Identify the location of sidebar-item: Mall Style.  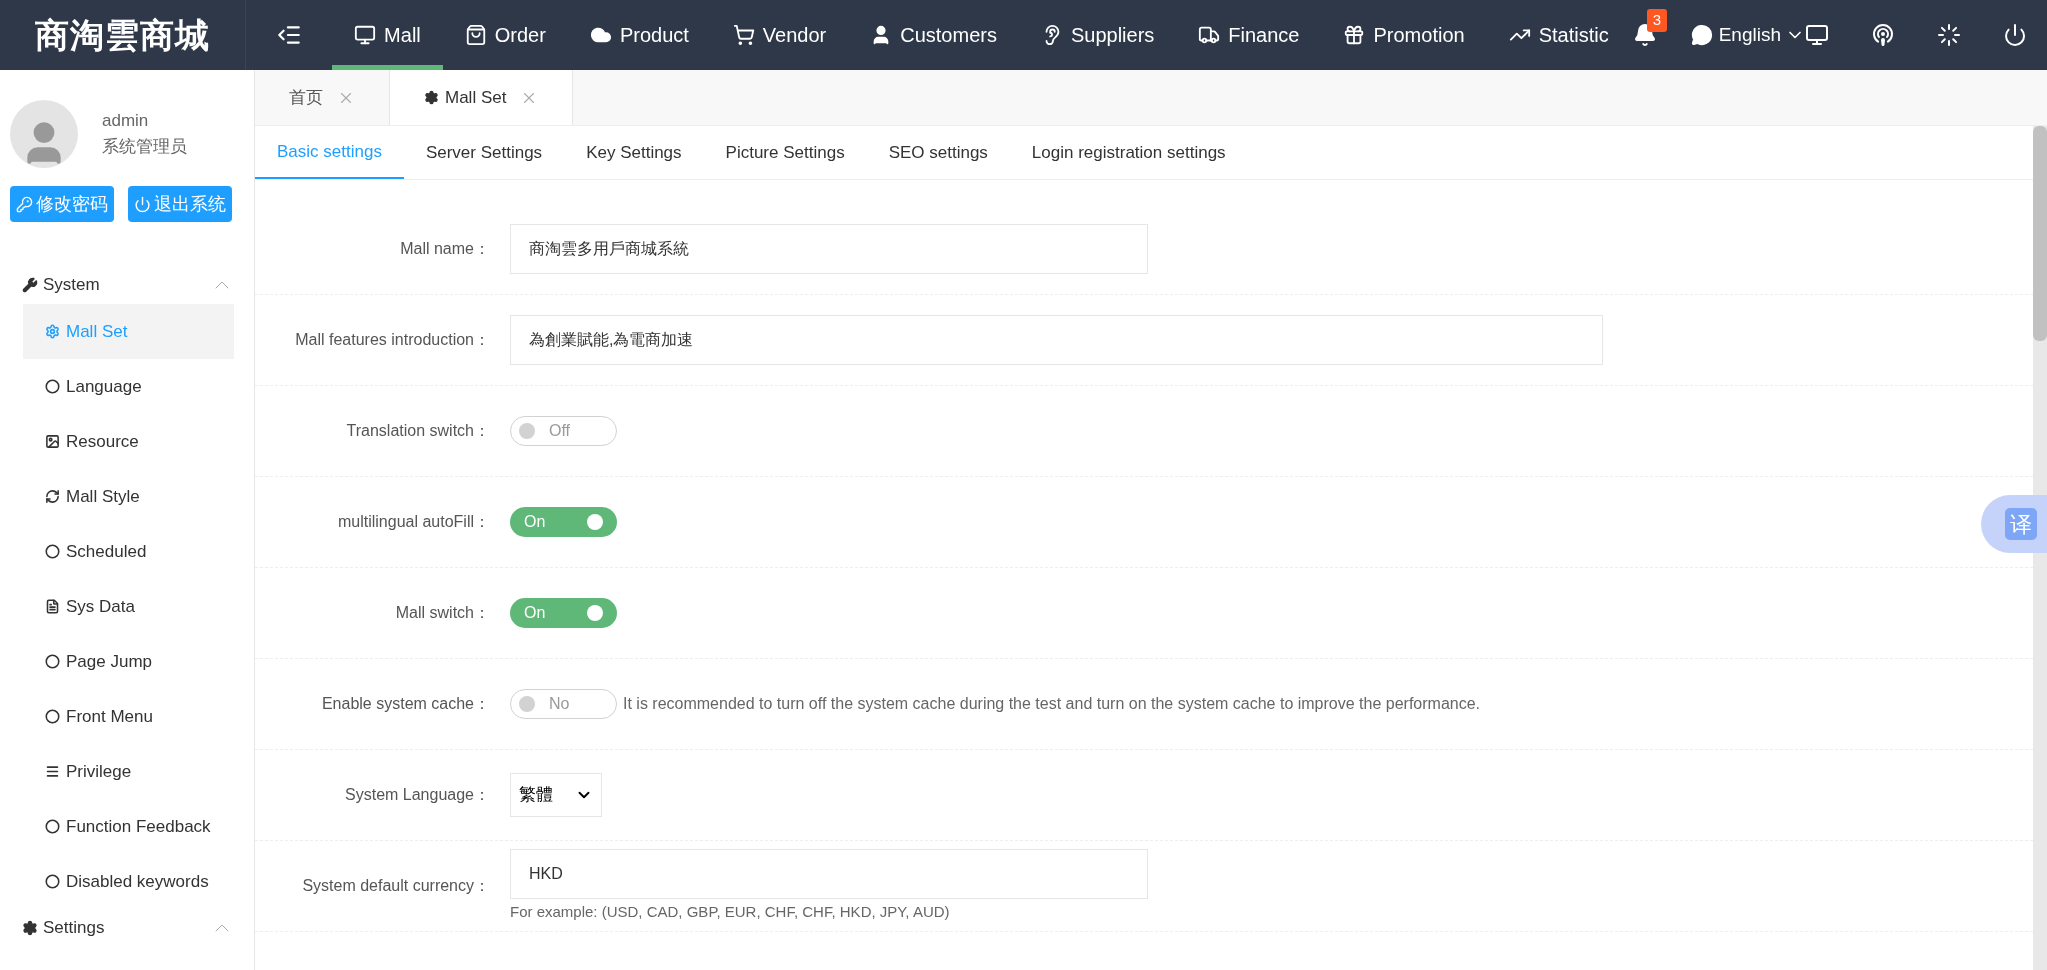
(128, 496).